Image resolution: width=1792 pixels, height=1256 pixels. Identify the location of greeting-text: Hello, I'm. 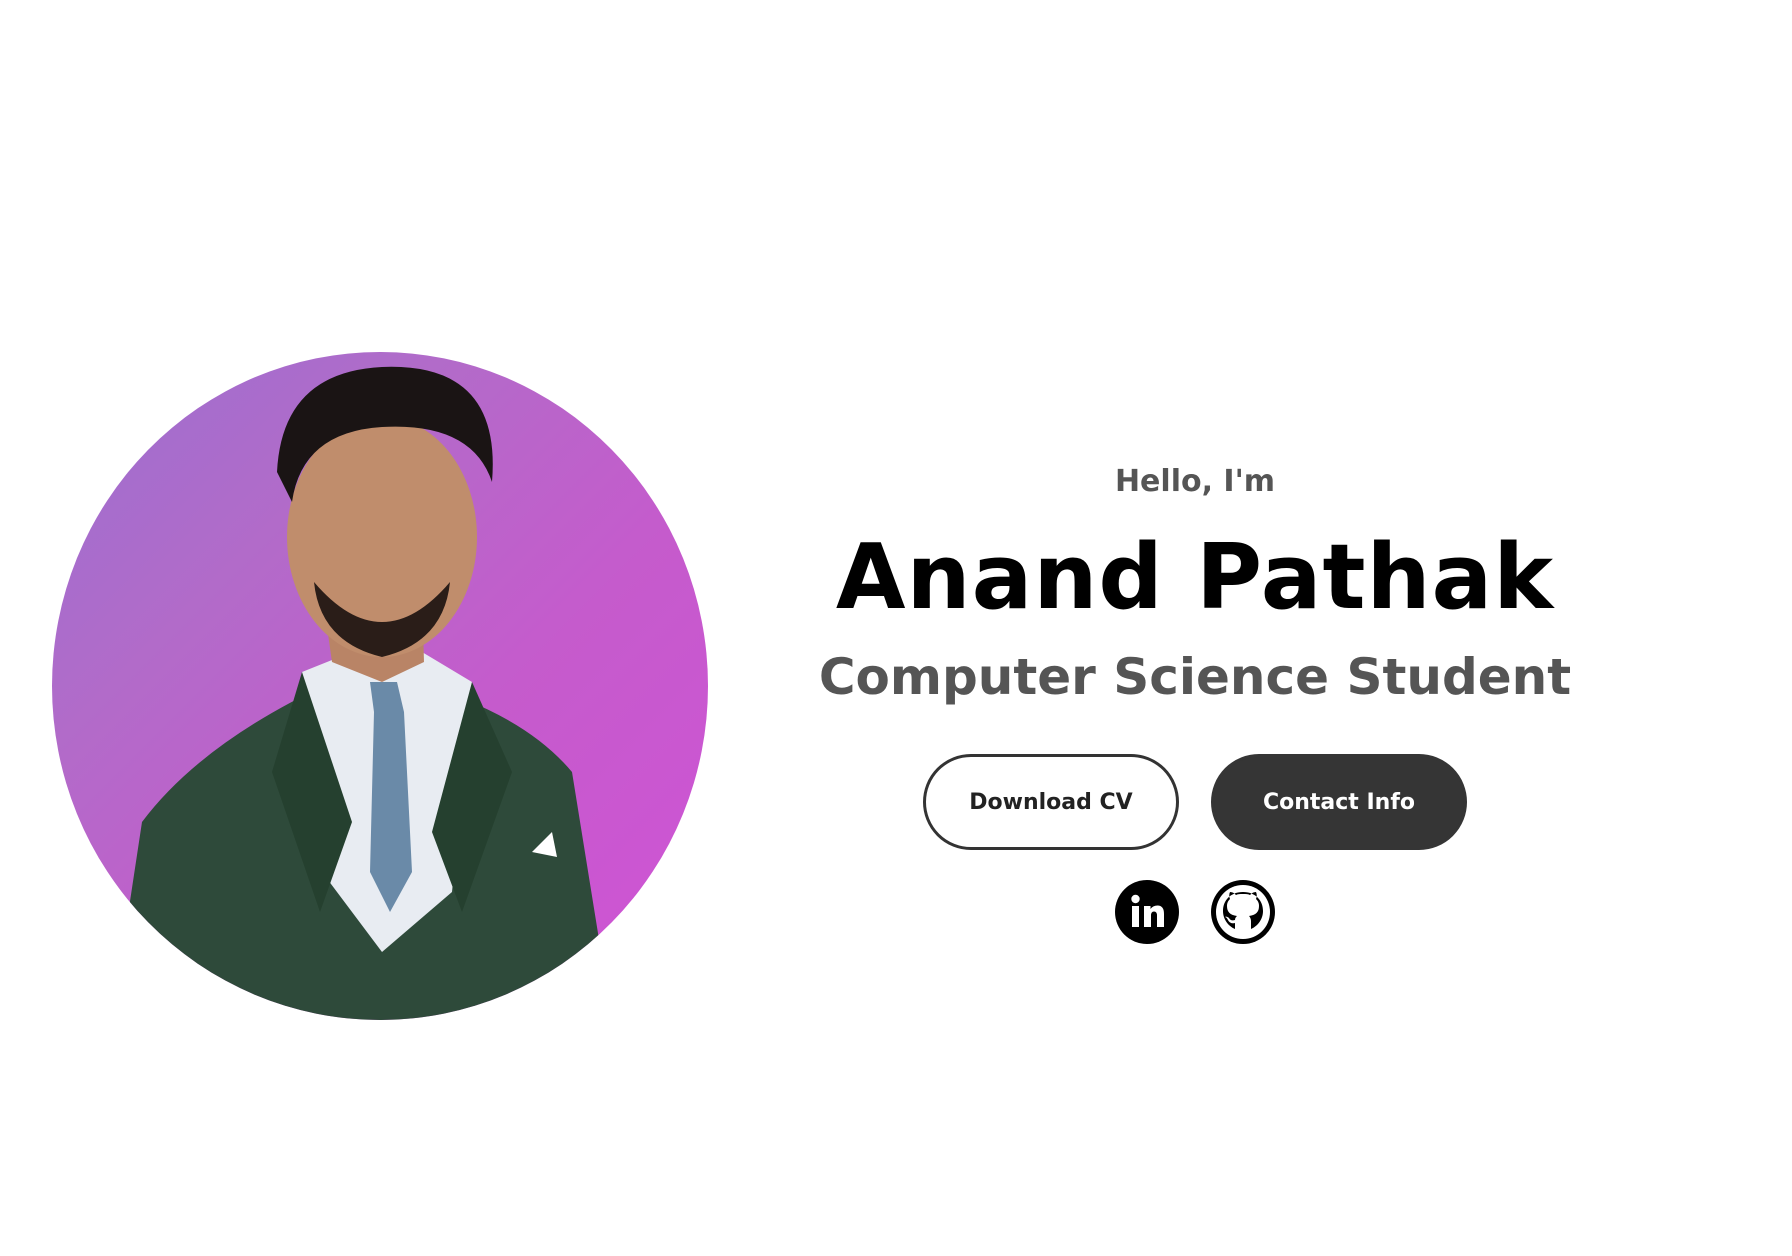
(1195, 481).